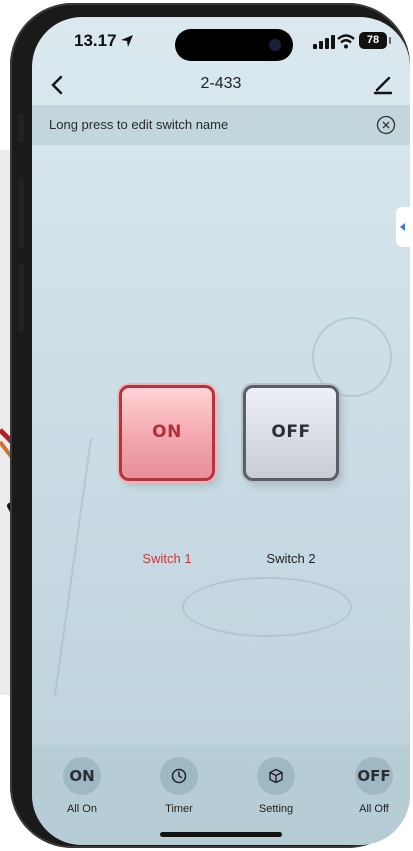 The height and width of the screenshot is (851, 413). I want to click on hint-banner: Long press to edit switch name, so click(221, 125).